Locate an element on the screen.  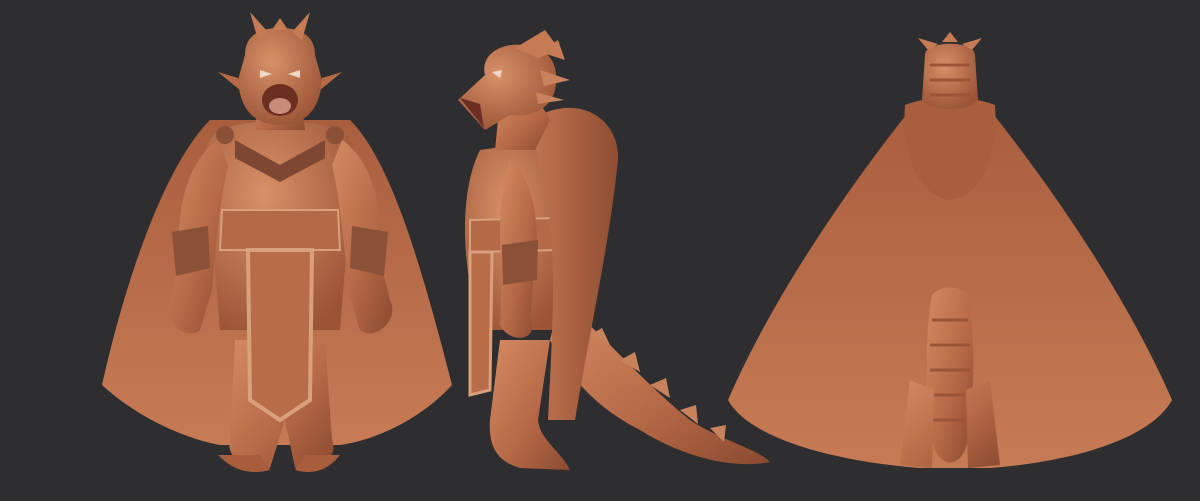
dragon-head-back is located at coordinates (950, 76).